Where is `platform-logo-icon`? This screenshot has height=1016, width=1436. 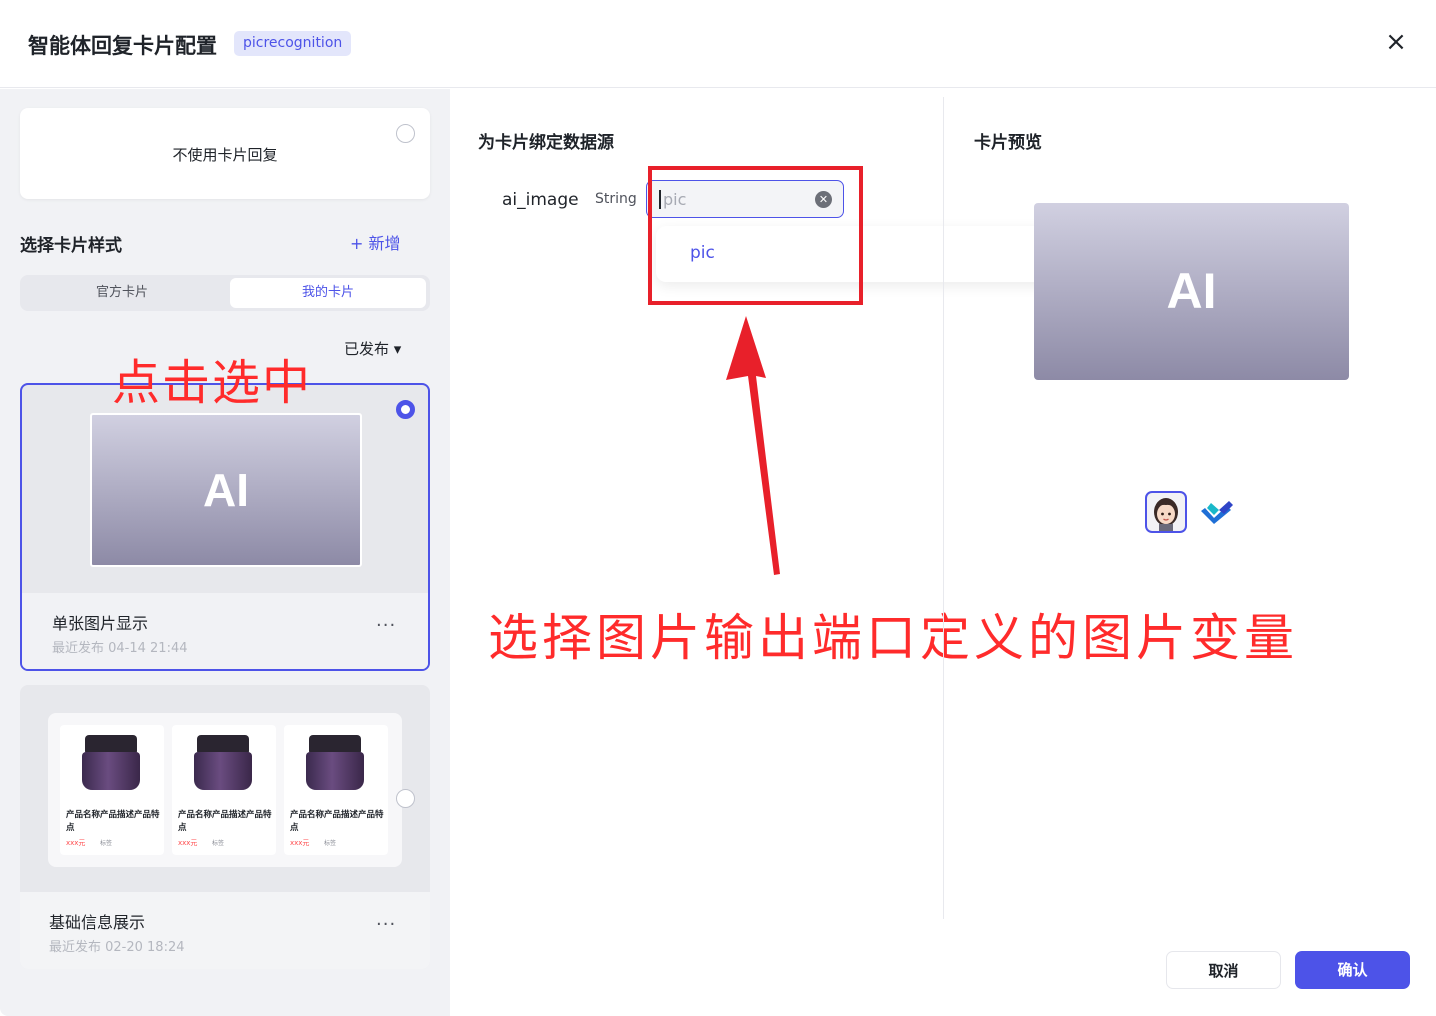 platform-logo-icon is located at coordinates (1217, 512).